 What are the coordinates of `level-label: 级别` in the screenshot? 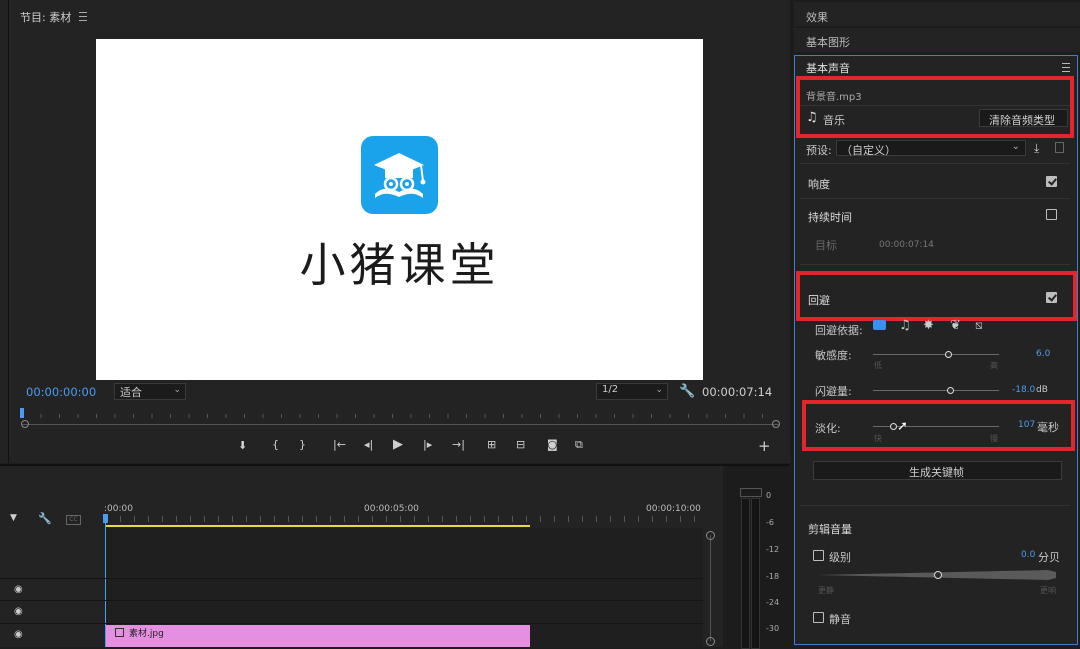 It's located at (840, 557).